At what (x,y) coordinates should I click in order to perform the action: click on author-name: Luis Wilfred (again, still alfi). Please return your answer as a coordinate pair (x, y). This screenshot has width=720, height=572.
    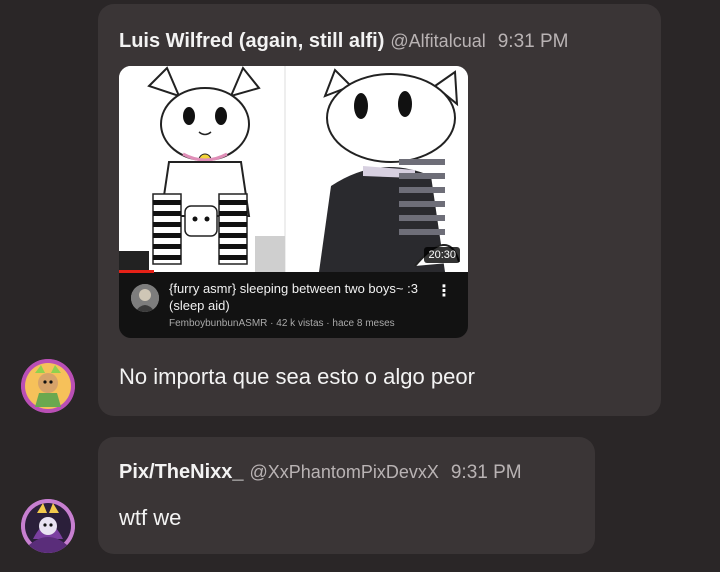
    Looking at the image, I should click on (251, 41).